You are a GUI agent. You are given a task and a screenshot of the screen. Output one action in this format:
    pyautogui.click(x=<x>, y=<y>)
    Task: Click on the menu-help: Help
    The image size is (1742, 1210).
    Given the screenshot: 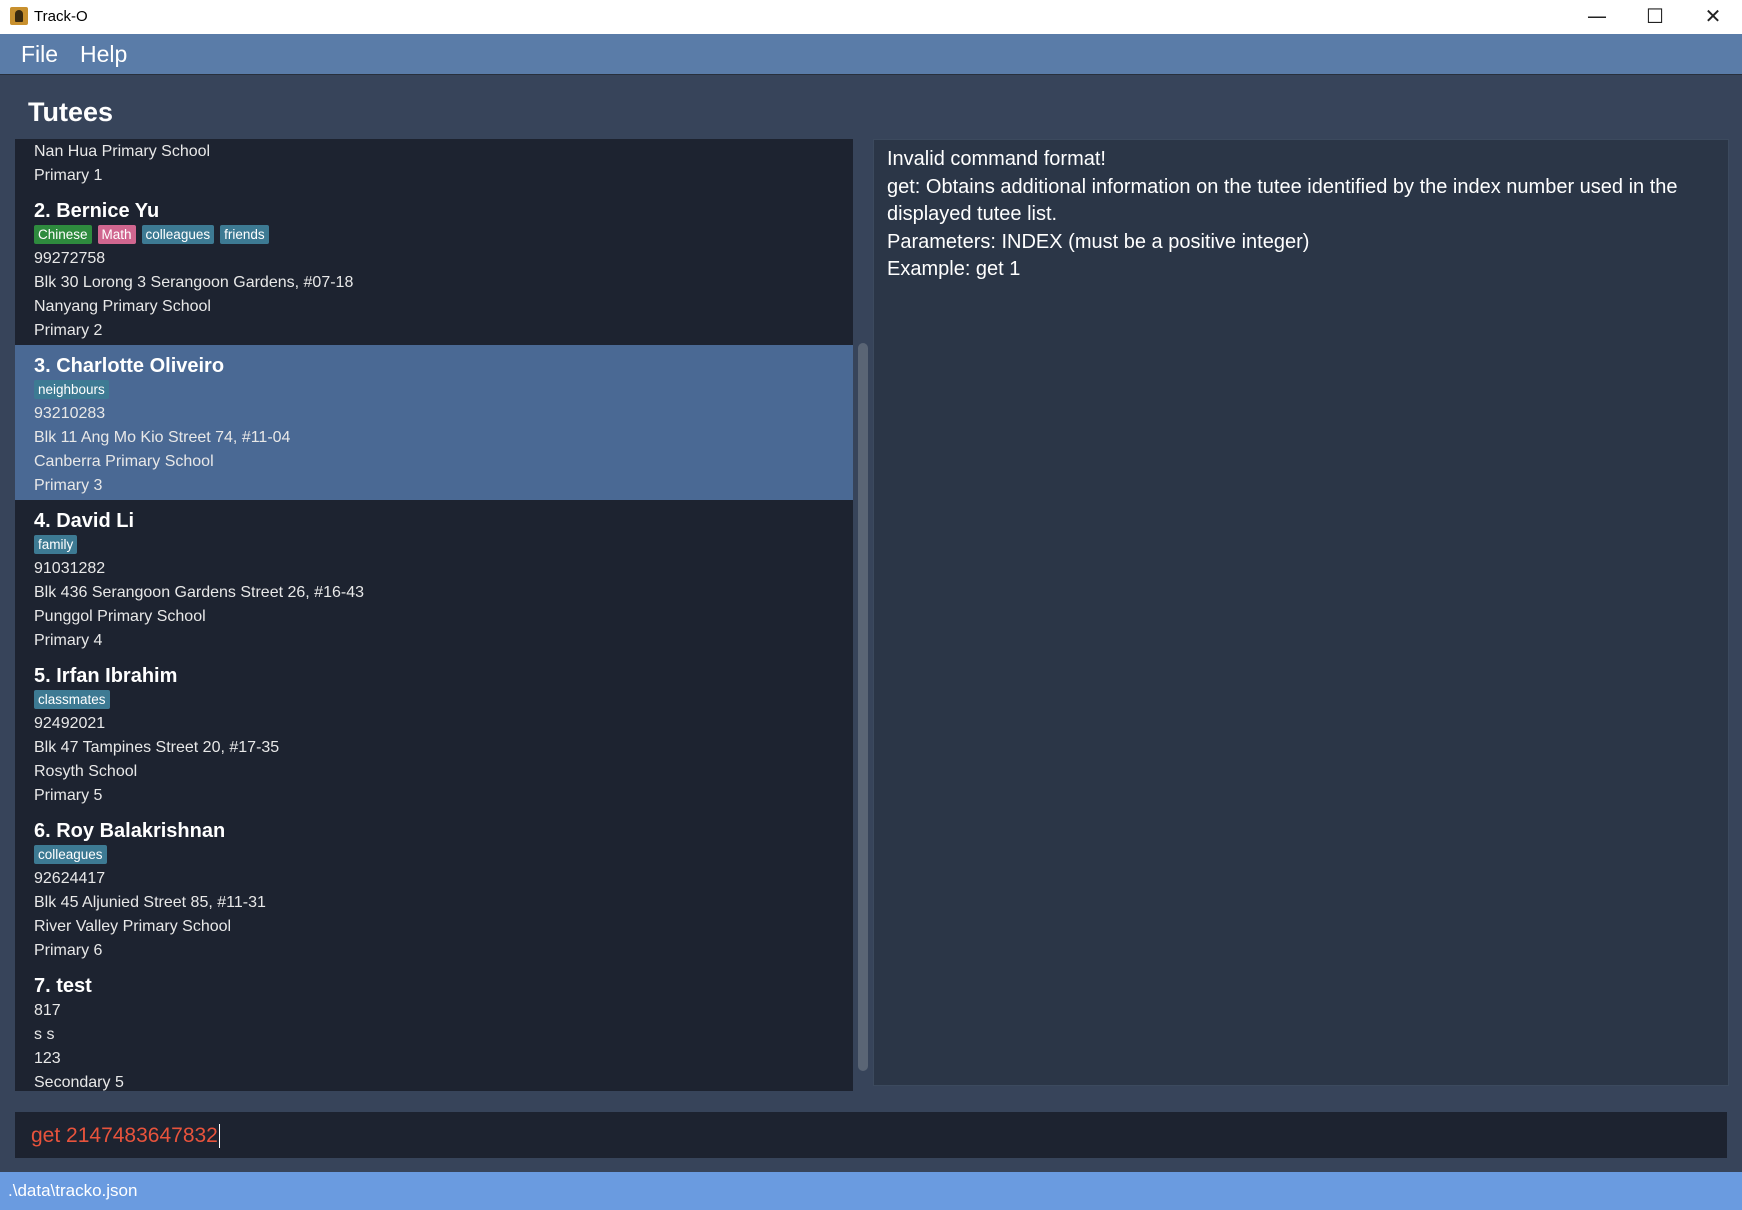 What is the action you would take?
    pyautogui.click(x=103, y=54)
    